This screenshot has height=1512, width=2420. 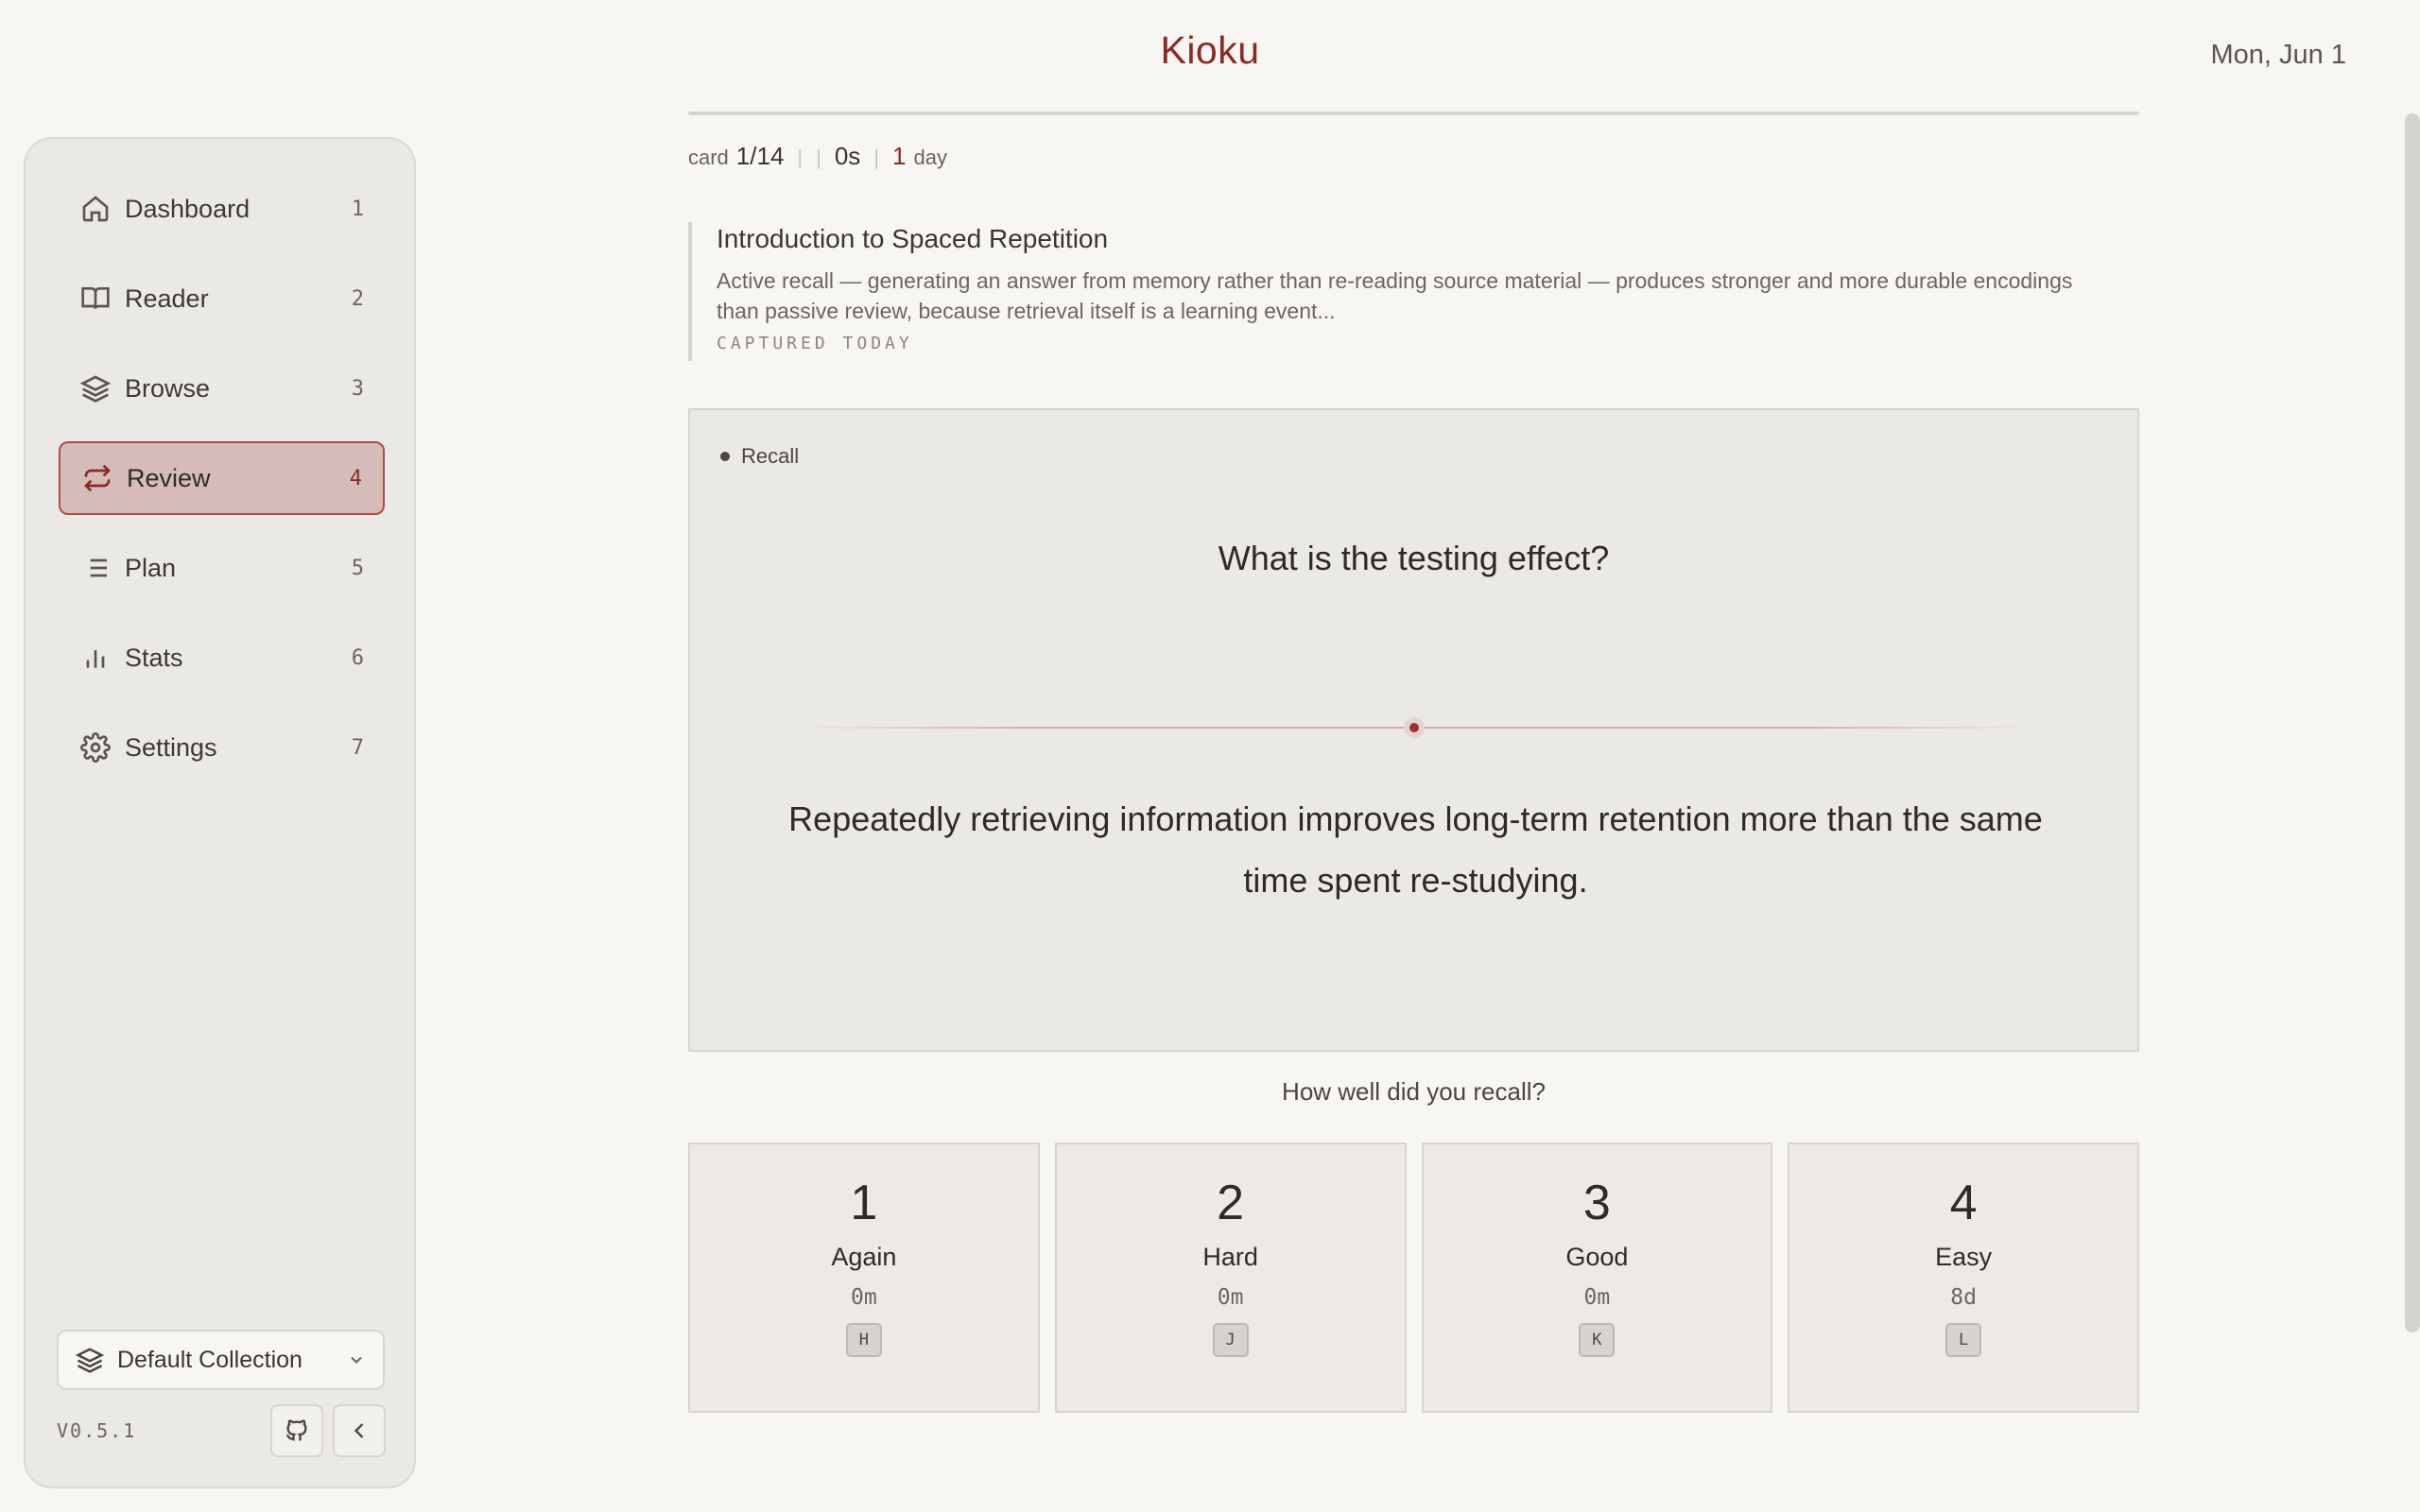 I want to click on elapsed-time: 0s, so click(x=847, y=156).